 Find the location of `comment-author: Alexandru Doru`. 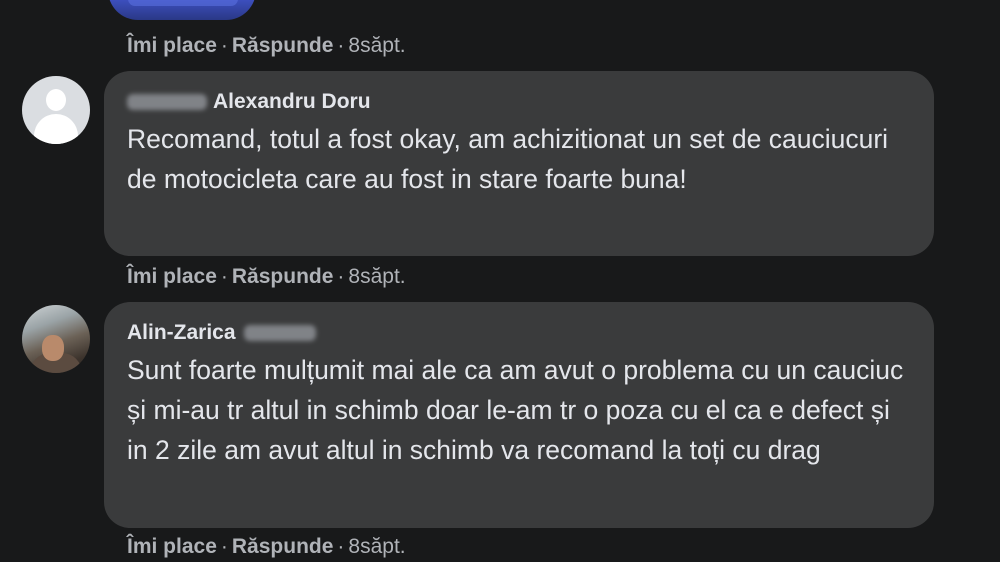

comment-author: Alexandru Doru is located at coordinates (518, 102).